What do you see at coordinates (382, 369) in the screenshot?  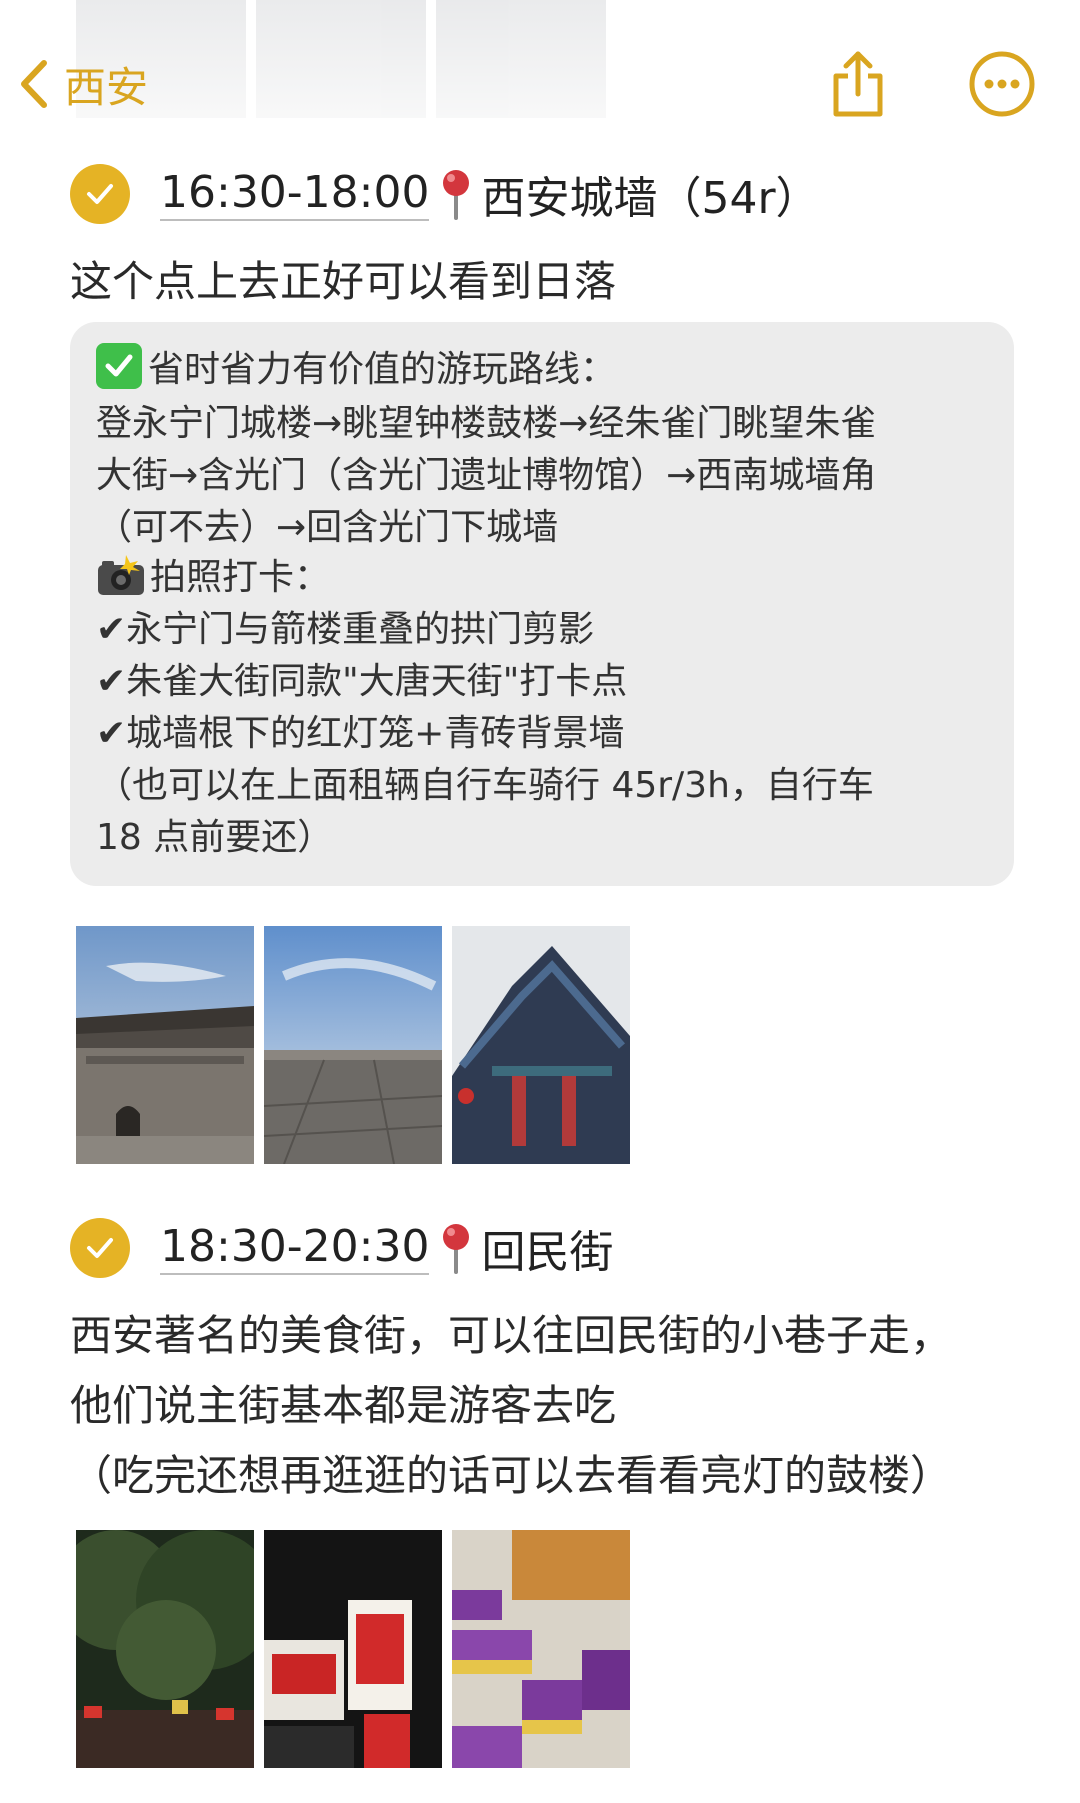 I see `route-title: 省时省力有价值的游玩路线：` at bounding box center [382, 369].